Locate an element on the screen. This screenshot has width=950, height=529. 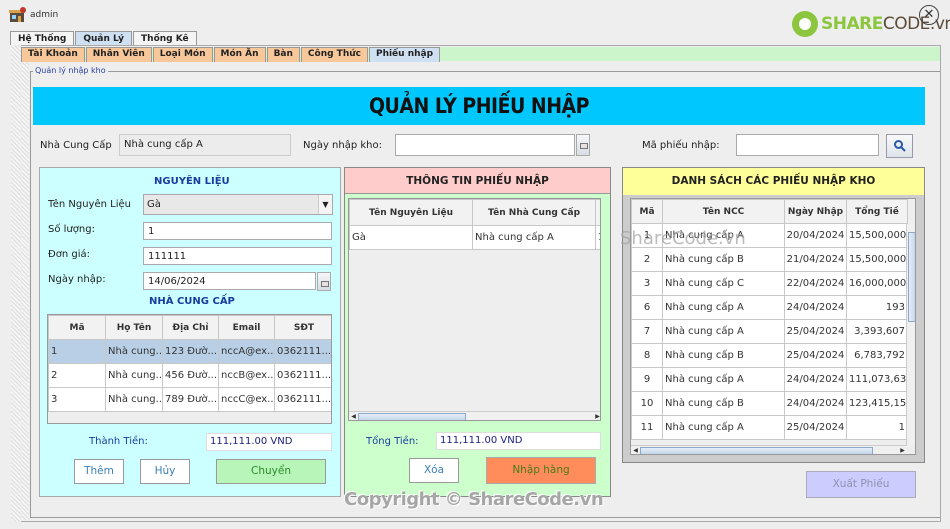
tab-loai-mon: Loại Món is located at coordinates (182, 54).